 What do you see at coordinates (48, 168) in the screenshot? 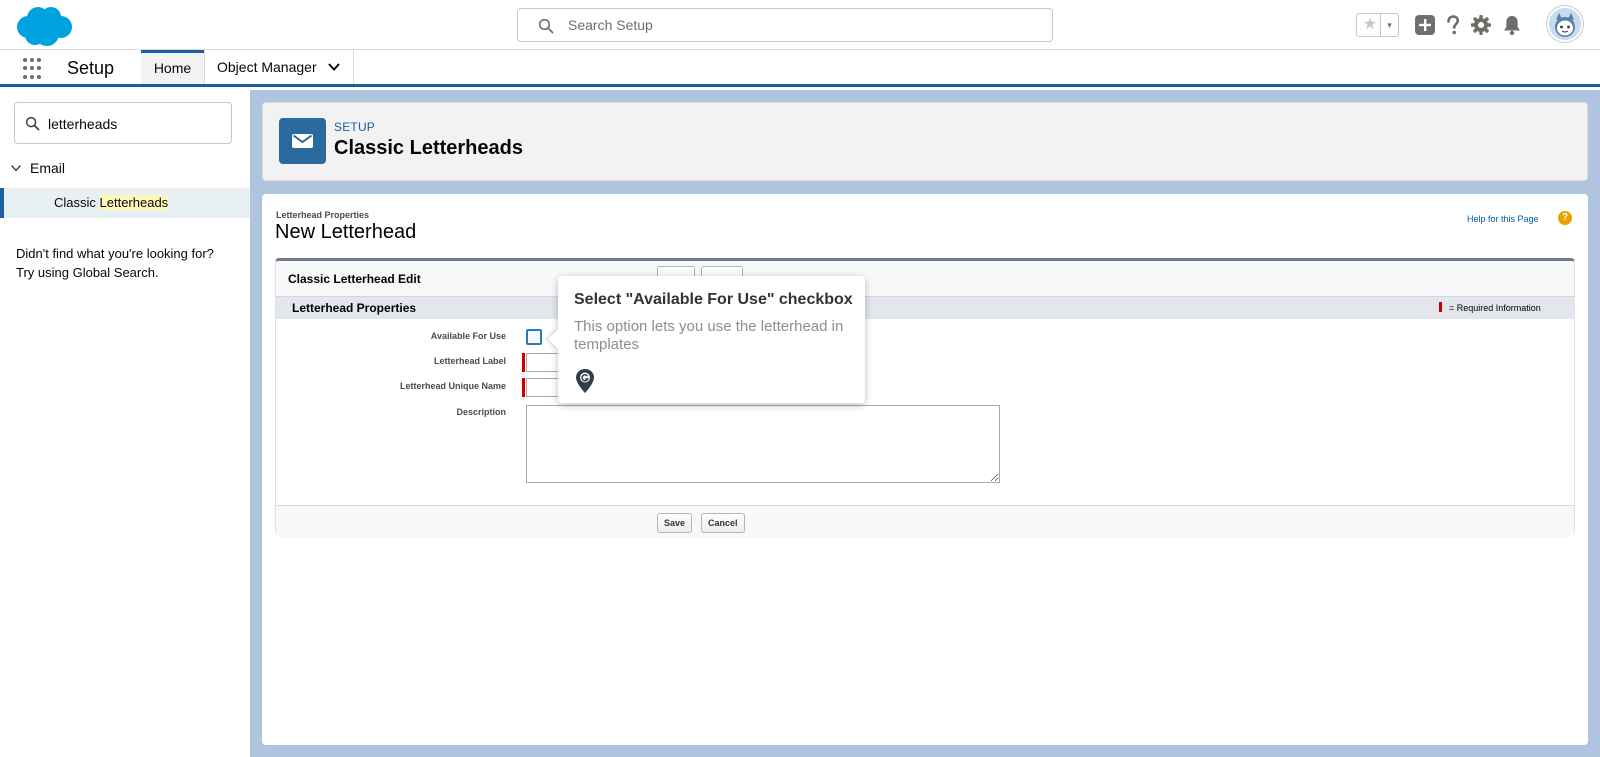
I see `tree-group-label: Email` at bounding box center [48, 168].